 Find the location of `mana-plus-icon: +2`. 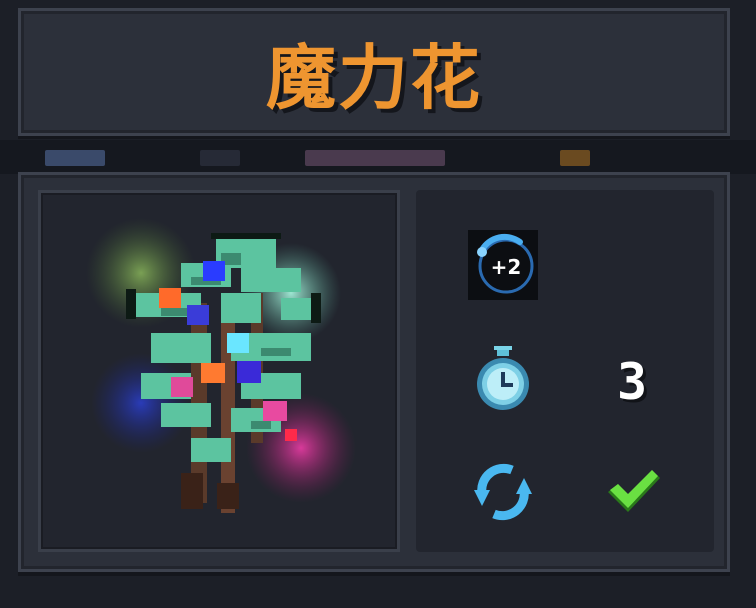

mana-plus-icon: +2 is located at coordinates (503, 265).